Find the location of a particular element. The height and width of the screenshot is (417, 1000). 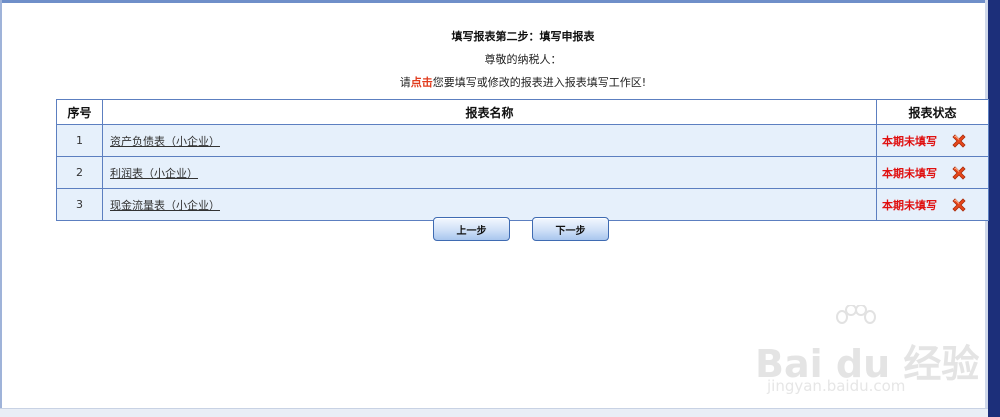

page-title: 填写报表第二步：填写申报表 is located at coordinates (523, 36).